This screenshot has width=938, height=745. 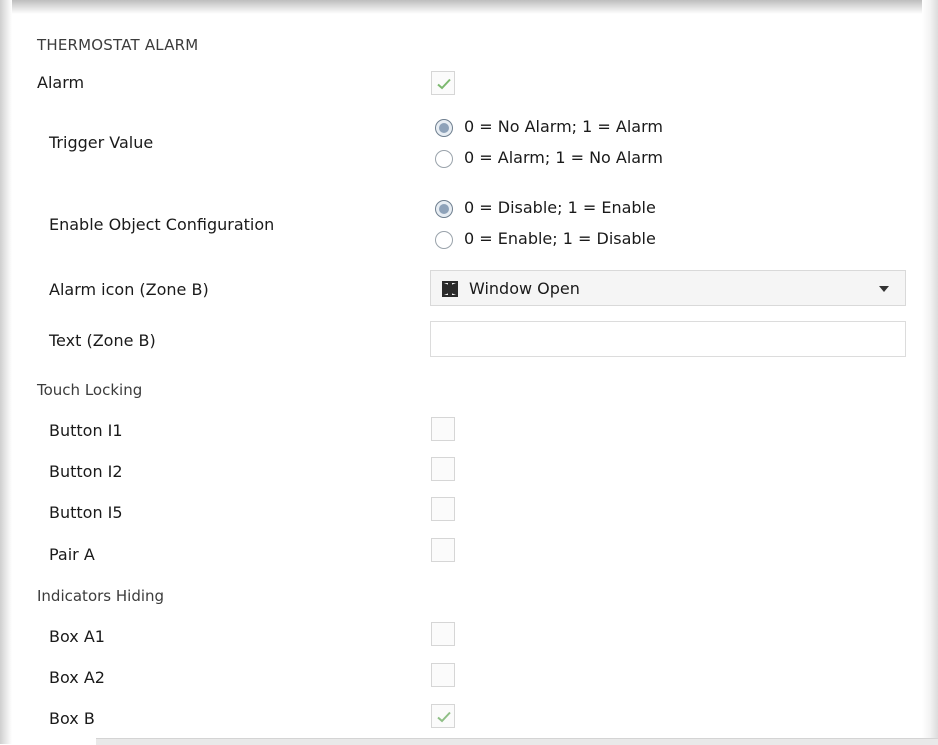 I want to click on enable-object-option-2: 0 = Enable; 1 = Disable, so click(x=560, y=238).